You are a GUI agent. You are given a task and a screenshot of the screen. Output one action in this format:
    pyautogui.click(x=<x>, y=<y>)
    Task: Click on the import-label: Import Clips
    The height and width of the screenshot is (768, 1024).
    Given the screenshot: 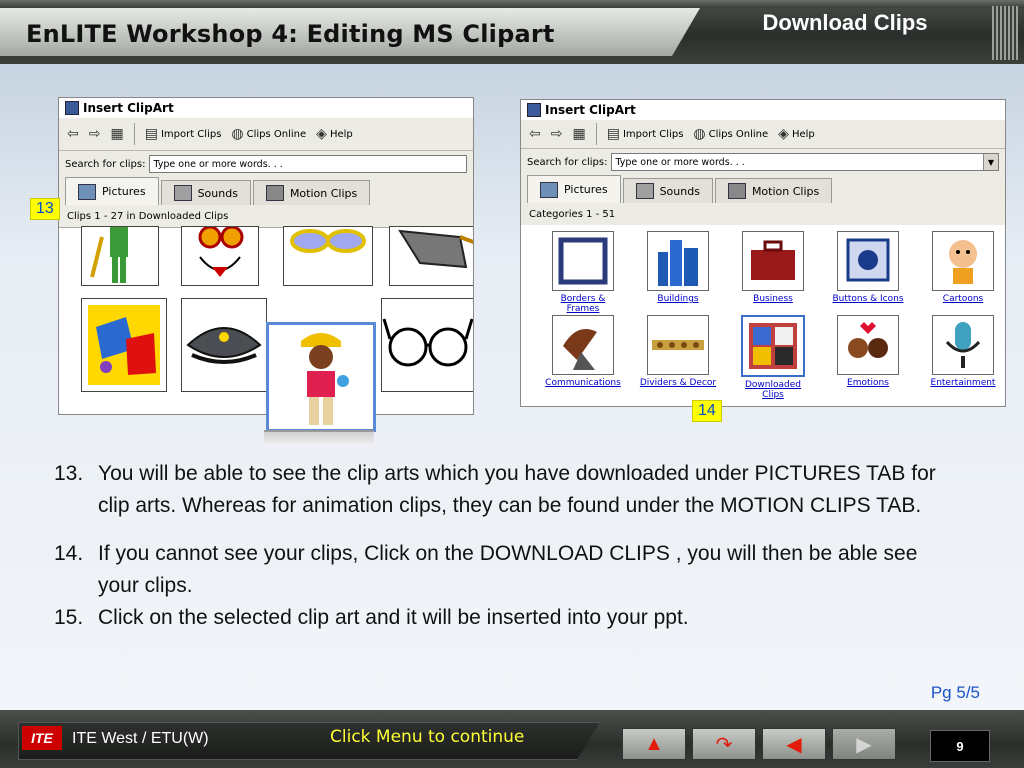 What is the action you would take?
    pyautogui.click(x=191, y=134)
    